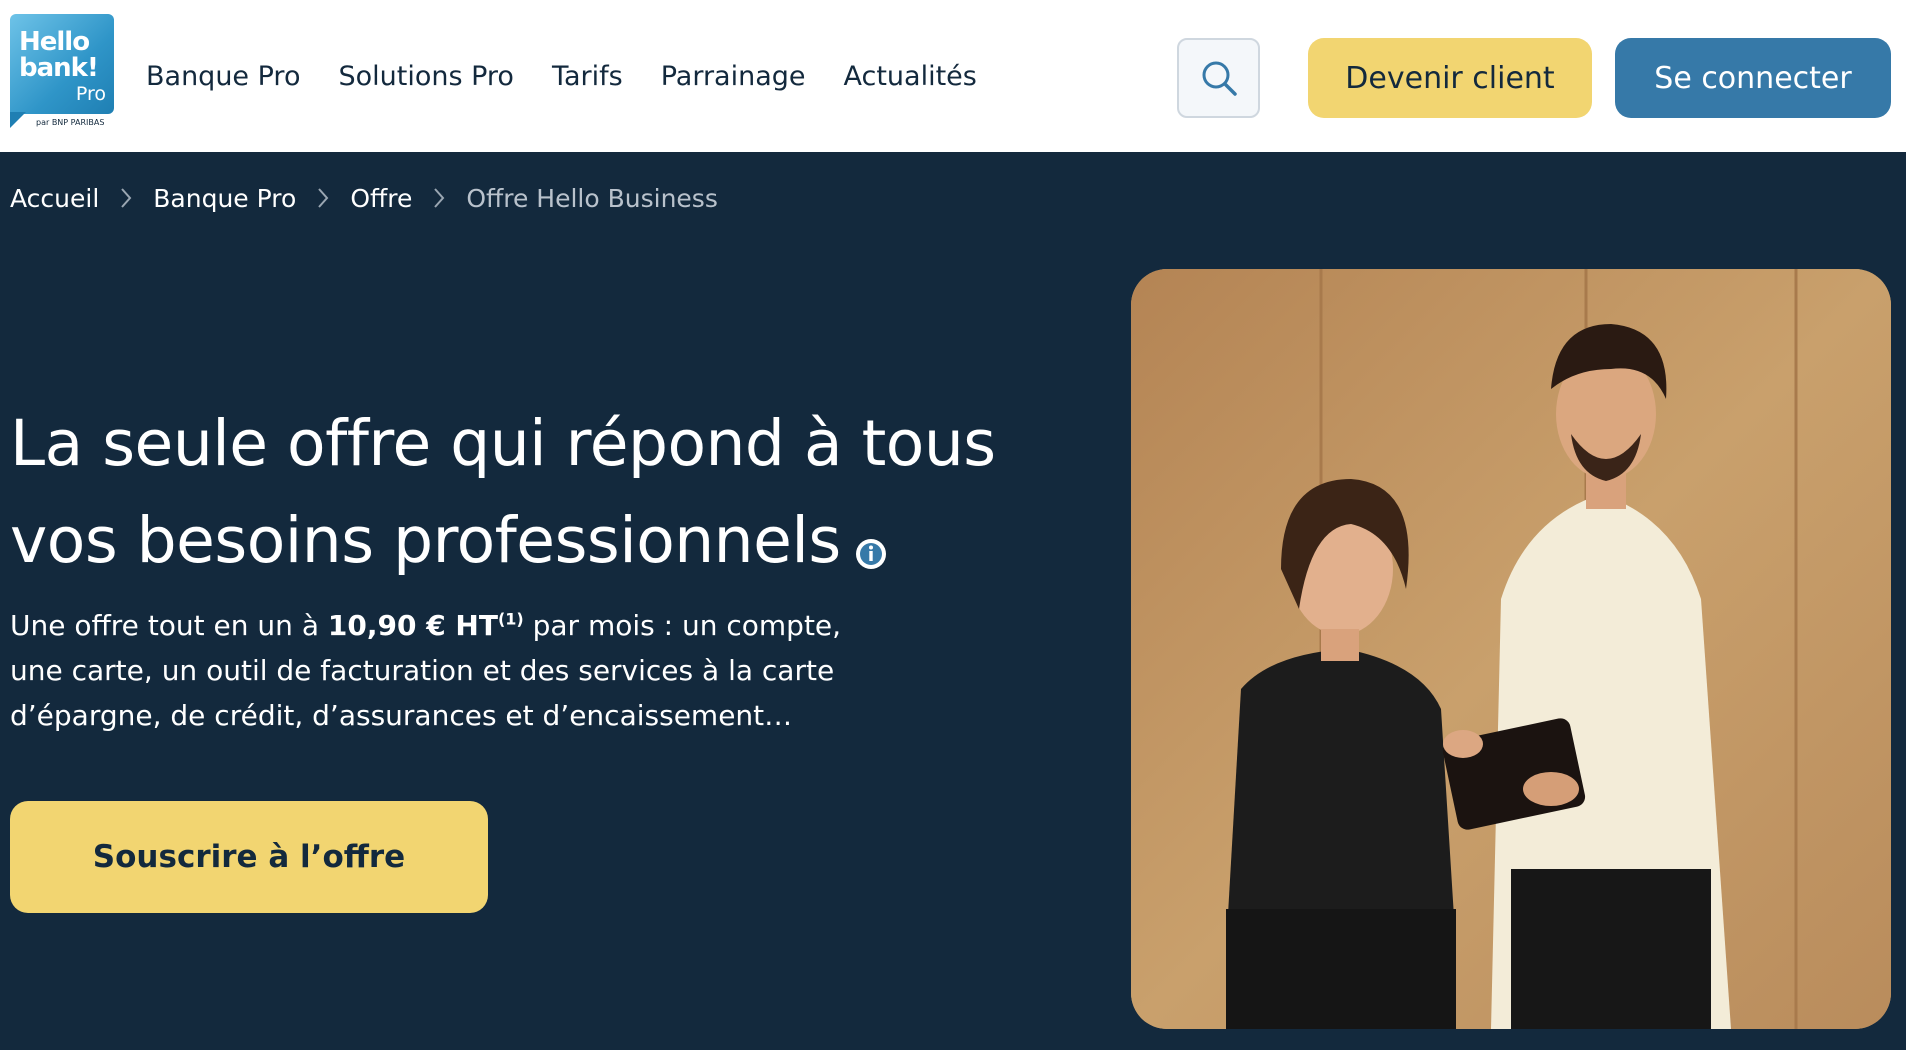  What do you see at coordinates (249, 857) in the screenshot?
I see `subscribe-offer-button: Souscrire à l’offre` at bounding box center [249, 857].